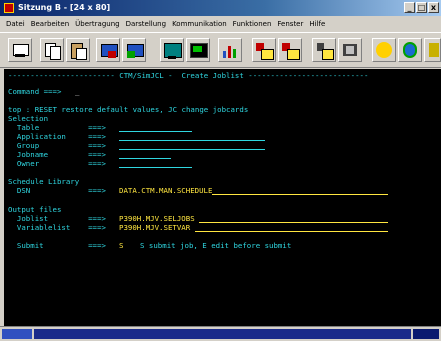  Describe the element at coordinates (220, 8) in the screenshot. I see `title-bar: Sitzung B - [24 x 80] _ □ x` at that location.